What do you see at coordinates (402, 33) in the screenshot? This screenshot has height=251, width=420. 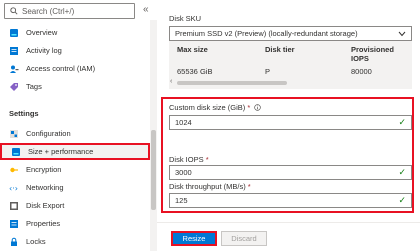 I see `chevron-down-icon` at bounding box center [402, 33].